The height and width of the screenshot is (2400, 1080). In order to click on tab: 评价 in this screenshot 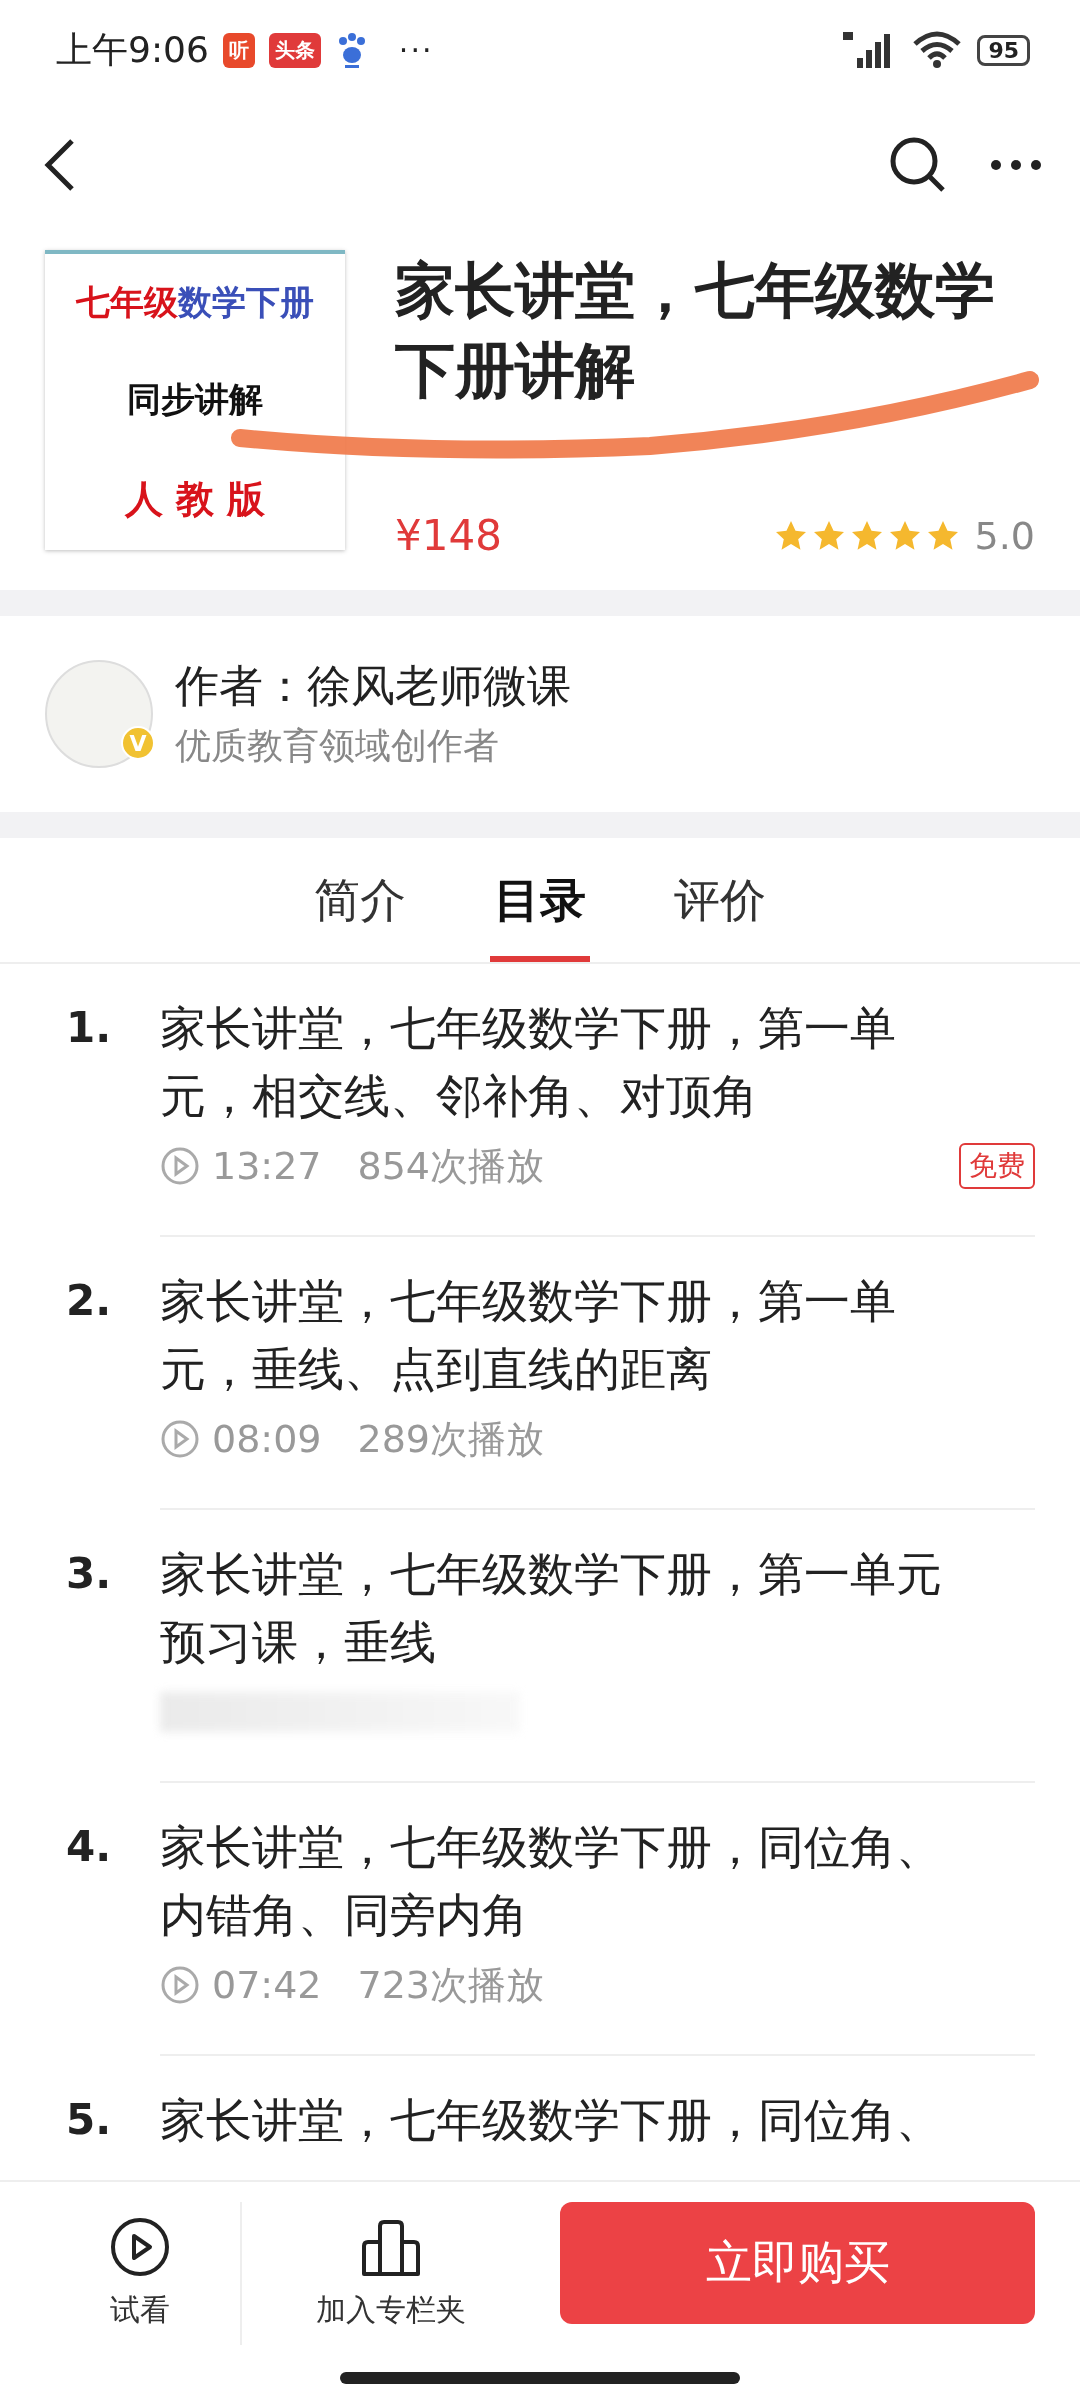, I will do `click(720, 900)`.